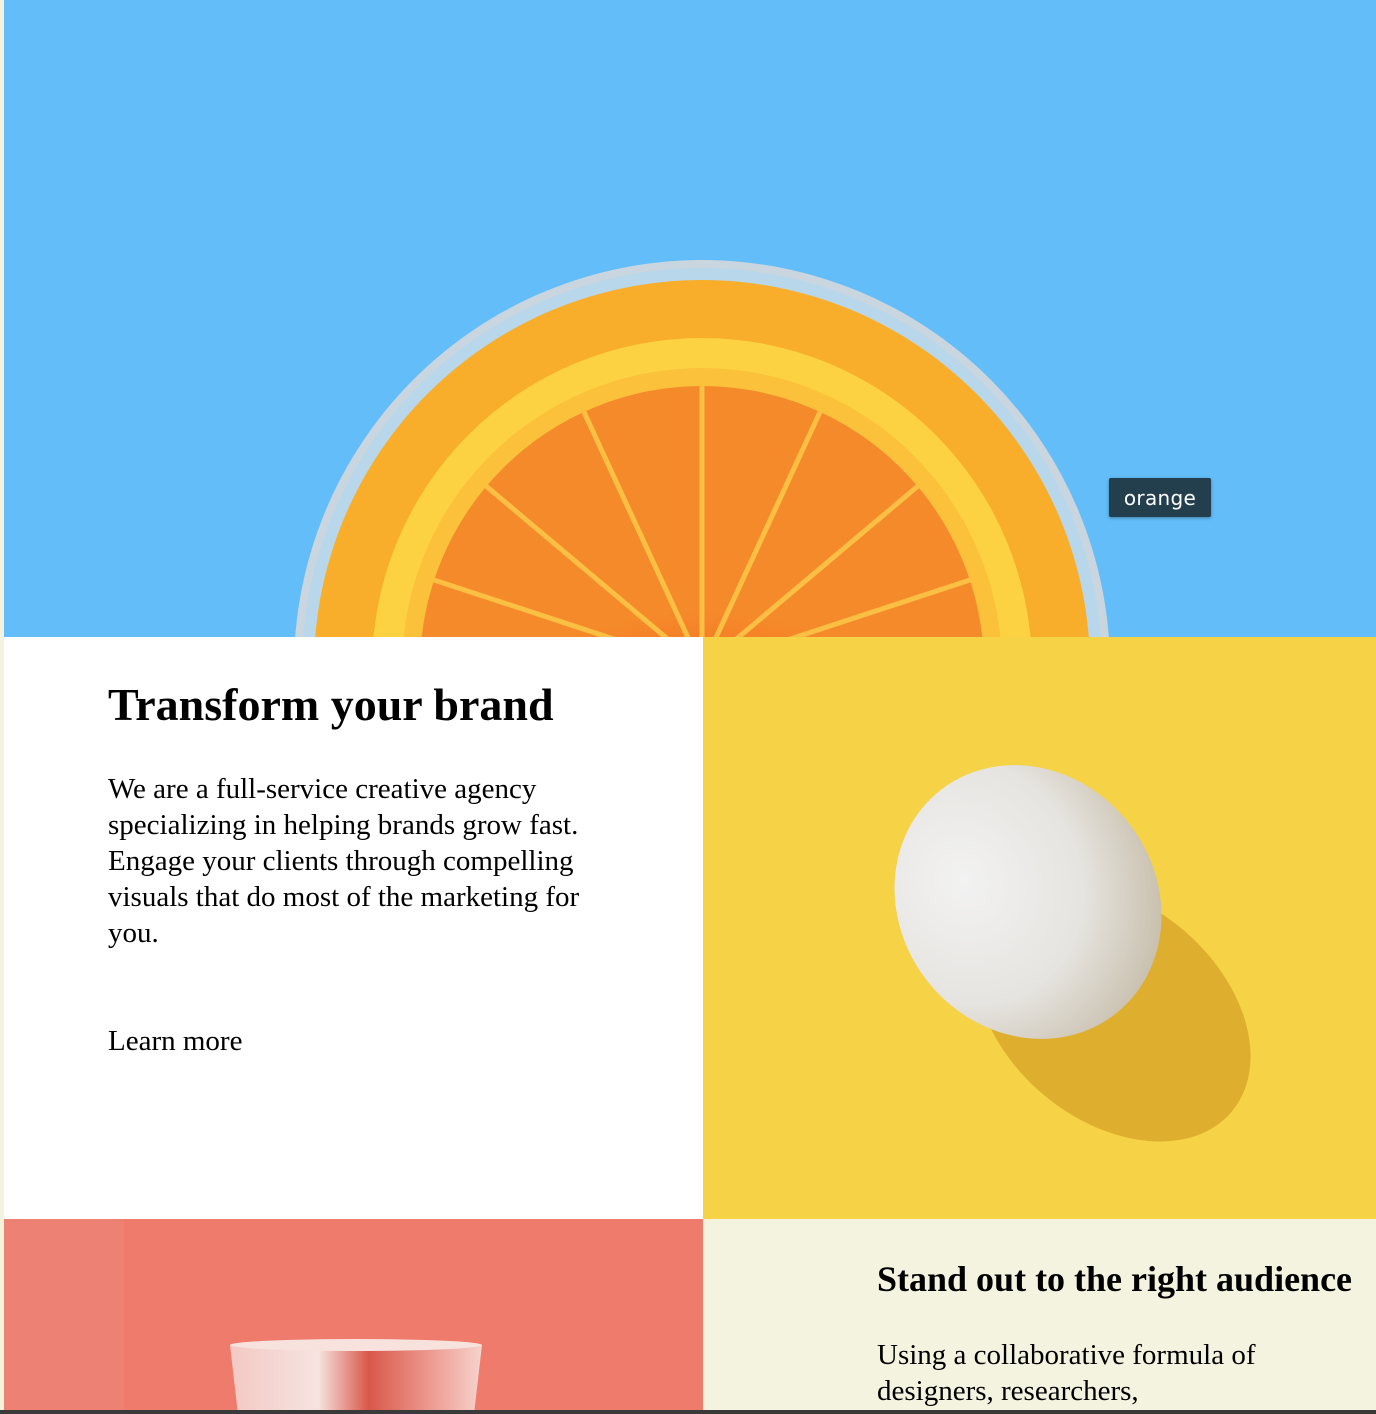 This screenshot has height=1414, width=1376. Describe the element at coordinates (175, 1041) in the screenshot. I see `learn-more-link: Learn more` at that location.